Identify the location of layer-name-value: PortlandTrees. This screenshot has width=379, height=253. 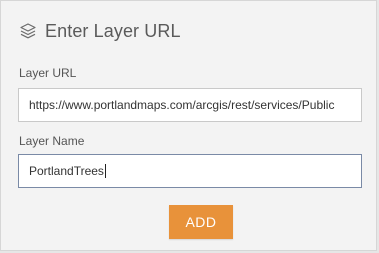
(66, 171).